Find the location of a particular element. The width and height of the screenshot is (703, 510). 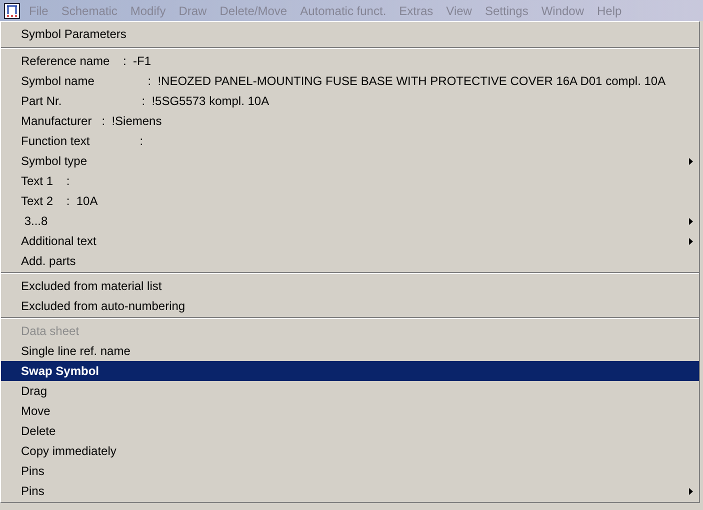

menu-item: Copy immediately is located at coordinates (350, 451).